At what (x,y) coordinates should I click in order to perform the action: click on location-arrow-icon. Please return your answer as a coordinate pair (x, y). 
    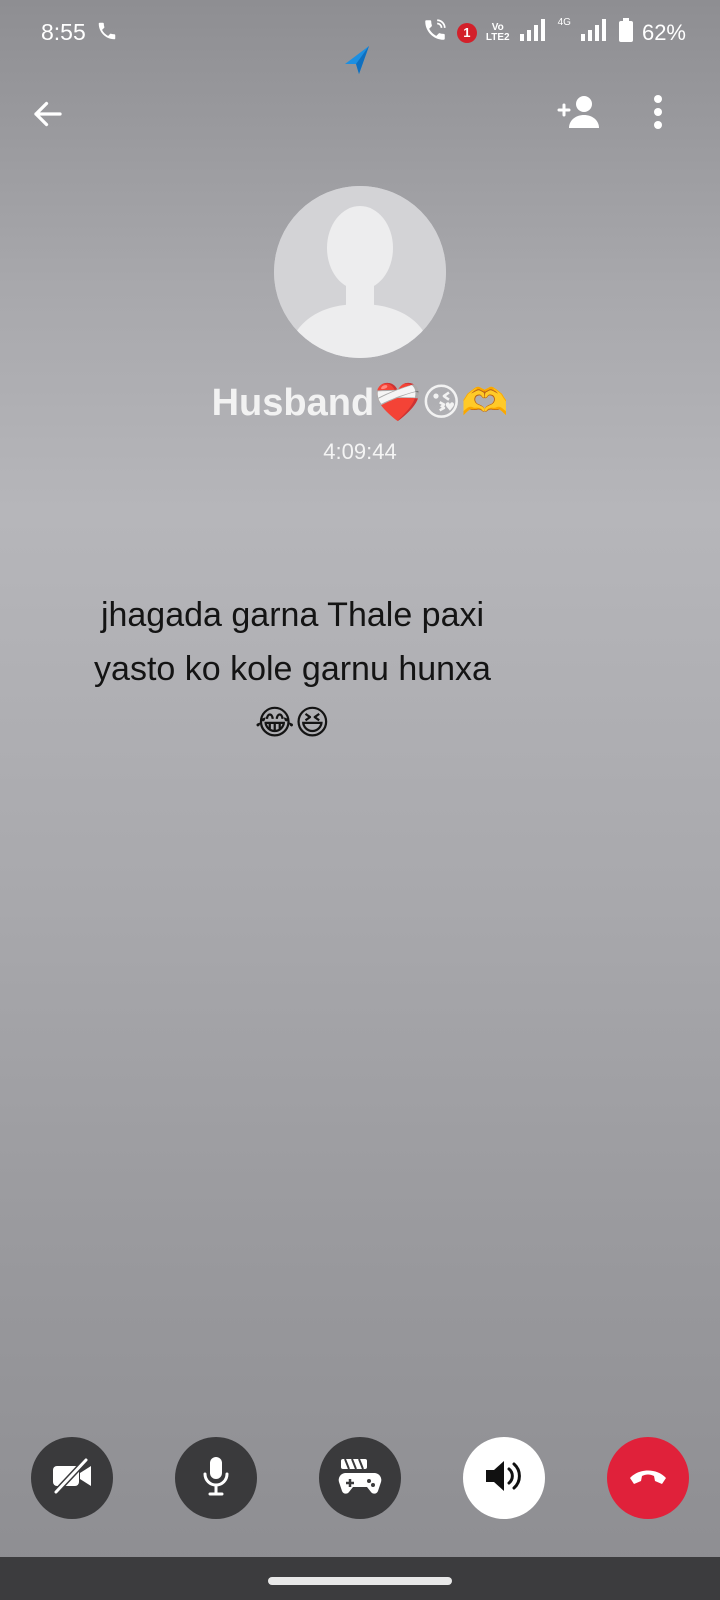
    Looking at the image, I should click on (357, 60).